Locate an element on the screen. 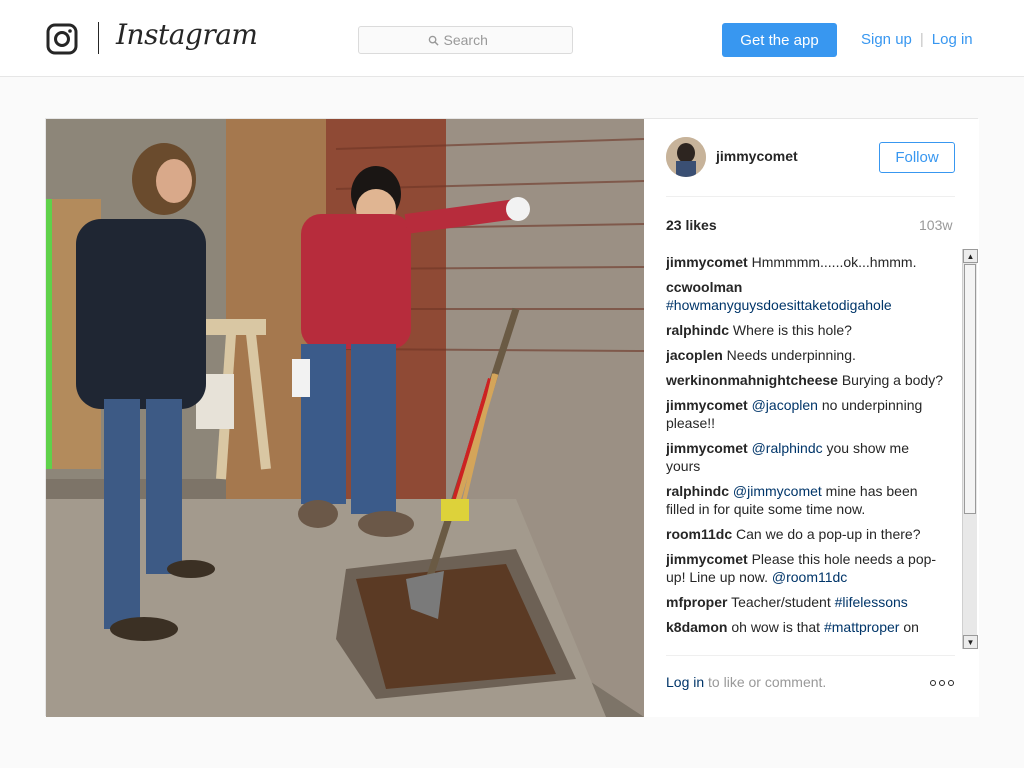 The image size is (1024, 768). comment-text: Hmmmmm......ok...hmmm. is located at coordinates (832, 262).